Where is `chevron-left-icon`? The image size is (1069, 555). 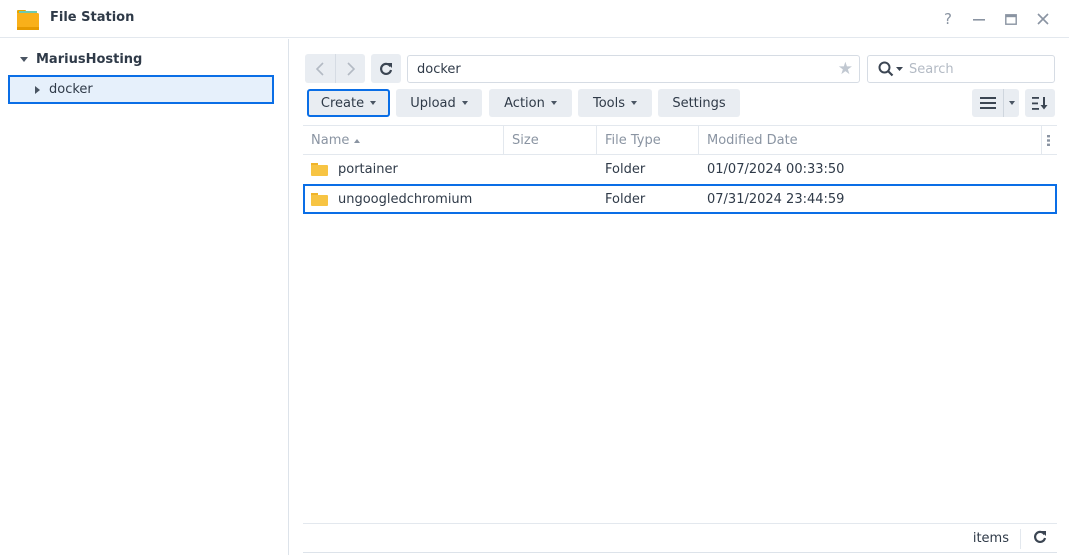 chevron-left-icon is located at coordinates (320, 68).